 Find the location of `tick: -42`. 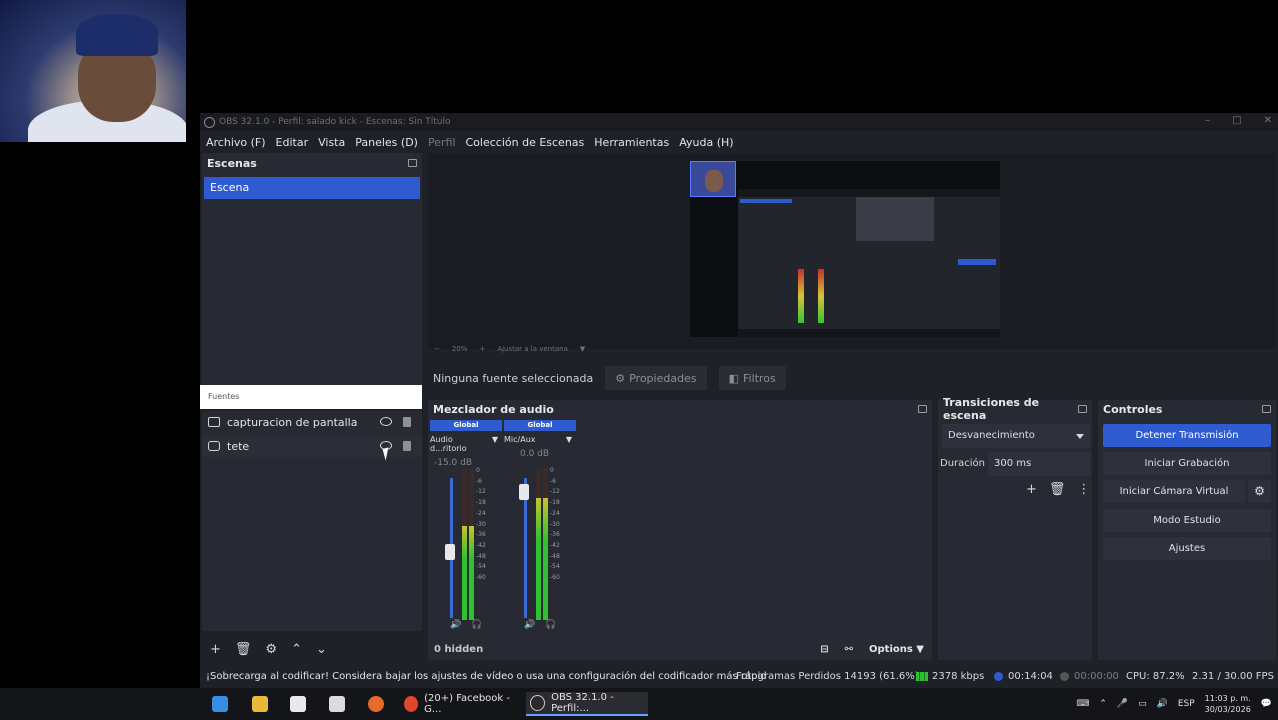

tick: -42 is located at coordinates (555, 545).